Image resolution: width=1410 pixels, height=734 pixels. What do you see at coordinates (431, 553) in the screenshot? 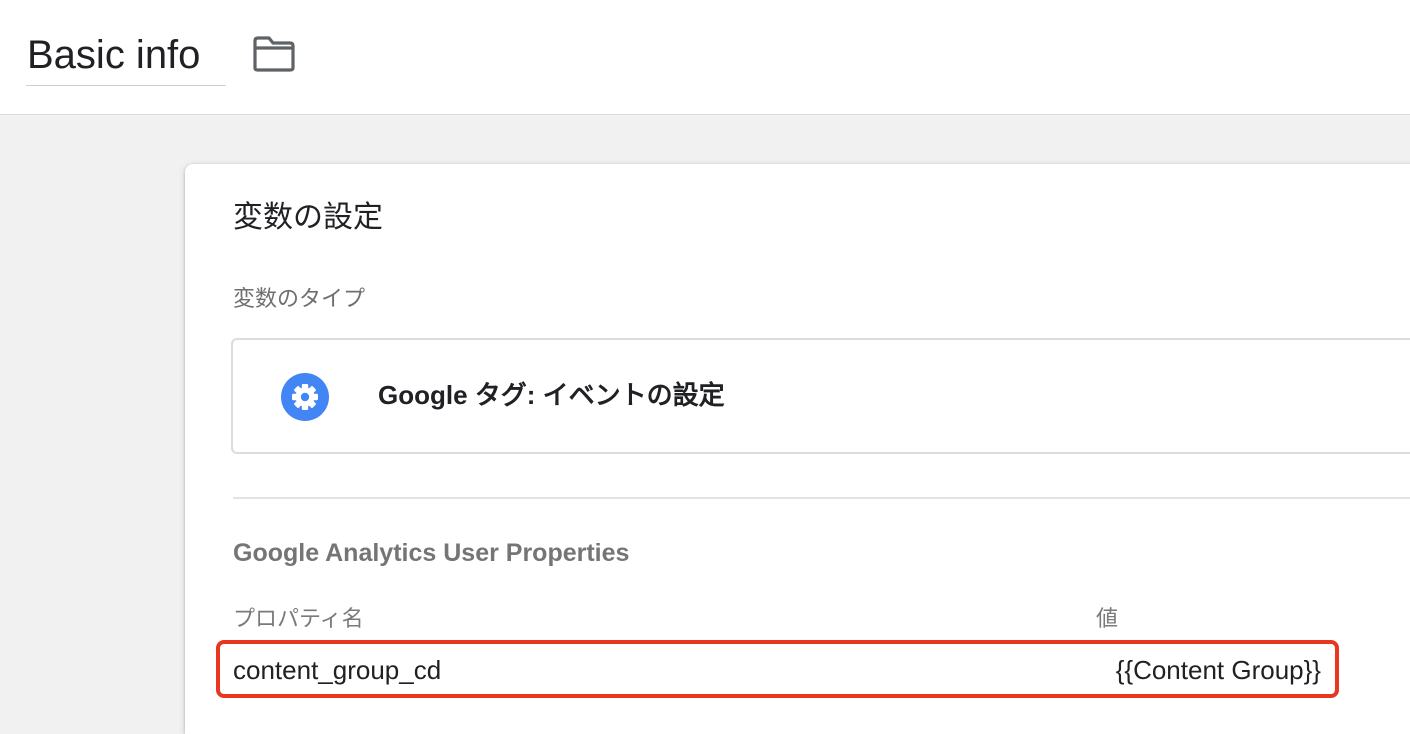
I see `user-properties-section-title: Google Analytics User Properties` at bounding box center [431, 553].